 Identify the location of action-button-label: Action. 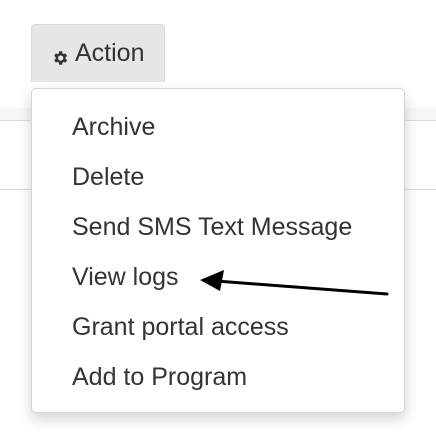
(110, 53).